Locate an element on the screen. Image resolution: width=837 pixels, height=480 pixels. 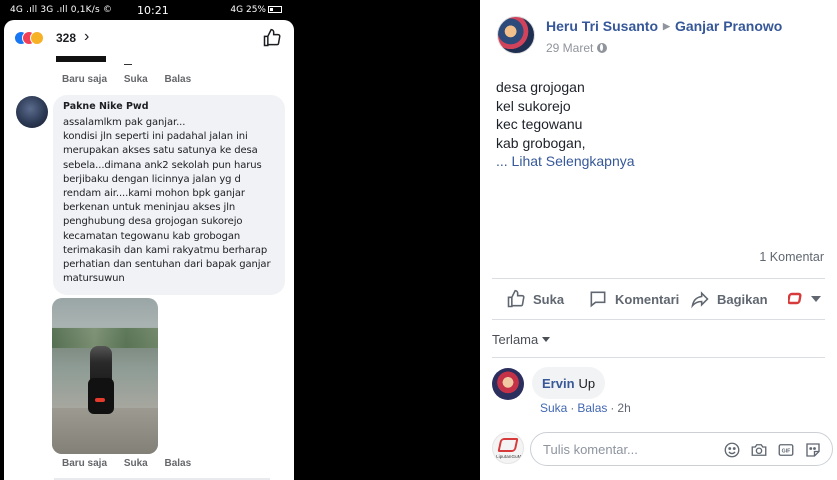
like-button: Suka is located at coordinates (535, 299).